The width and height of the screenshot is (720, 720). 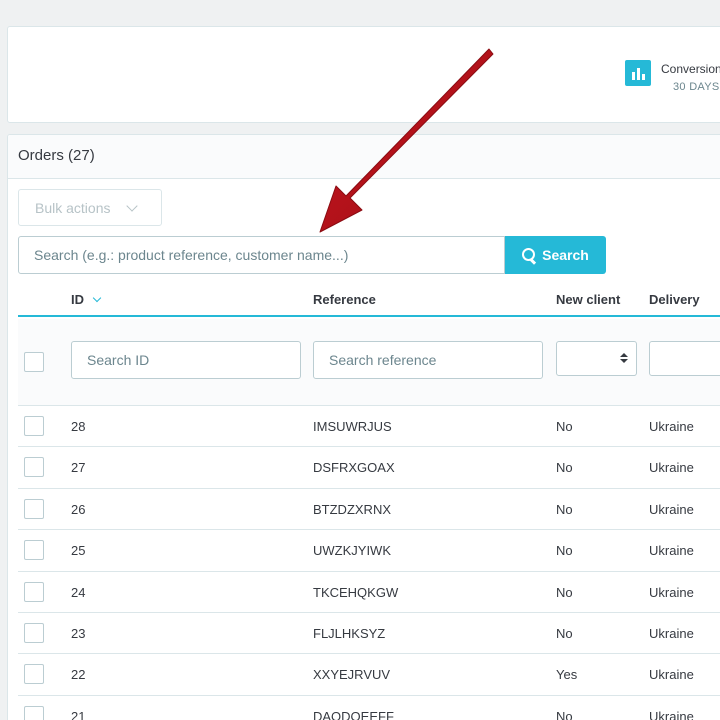 I want to click on select-all-checkbox, so click(x=34, y=362).